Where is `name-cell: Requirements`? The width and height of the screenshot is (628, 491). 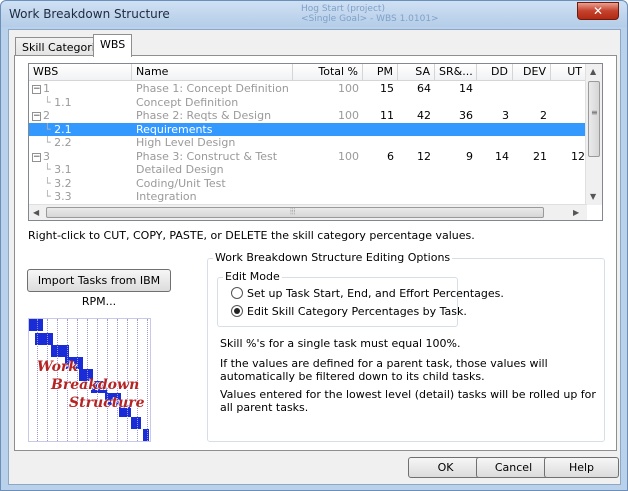 name-cell: Requirements is located at coordinates (212, 129).